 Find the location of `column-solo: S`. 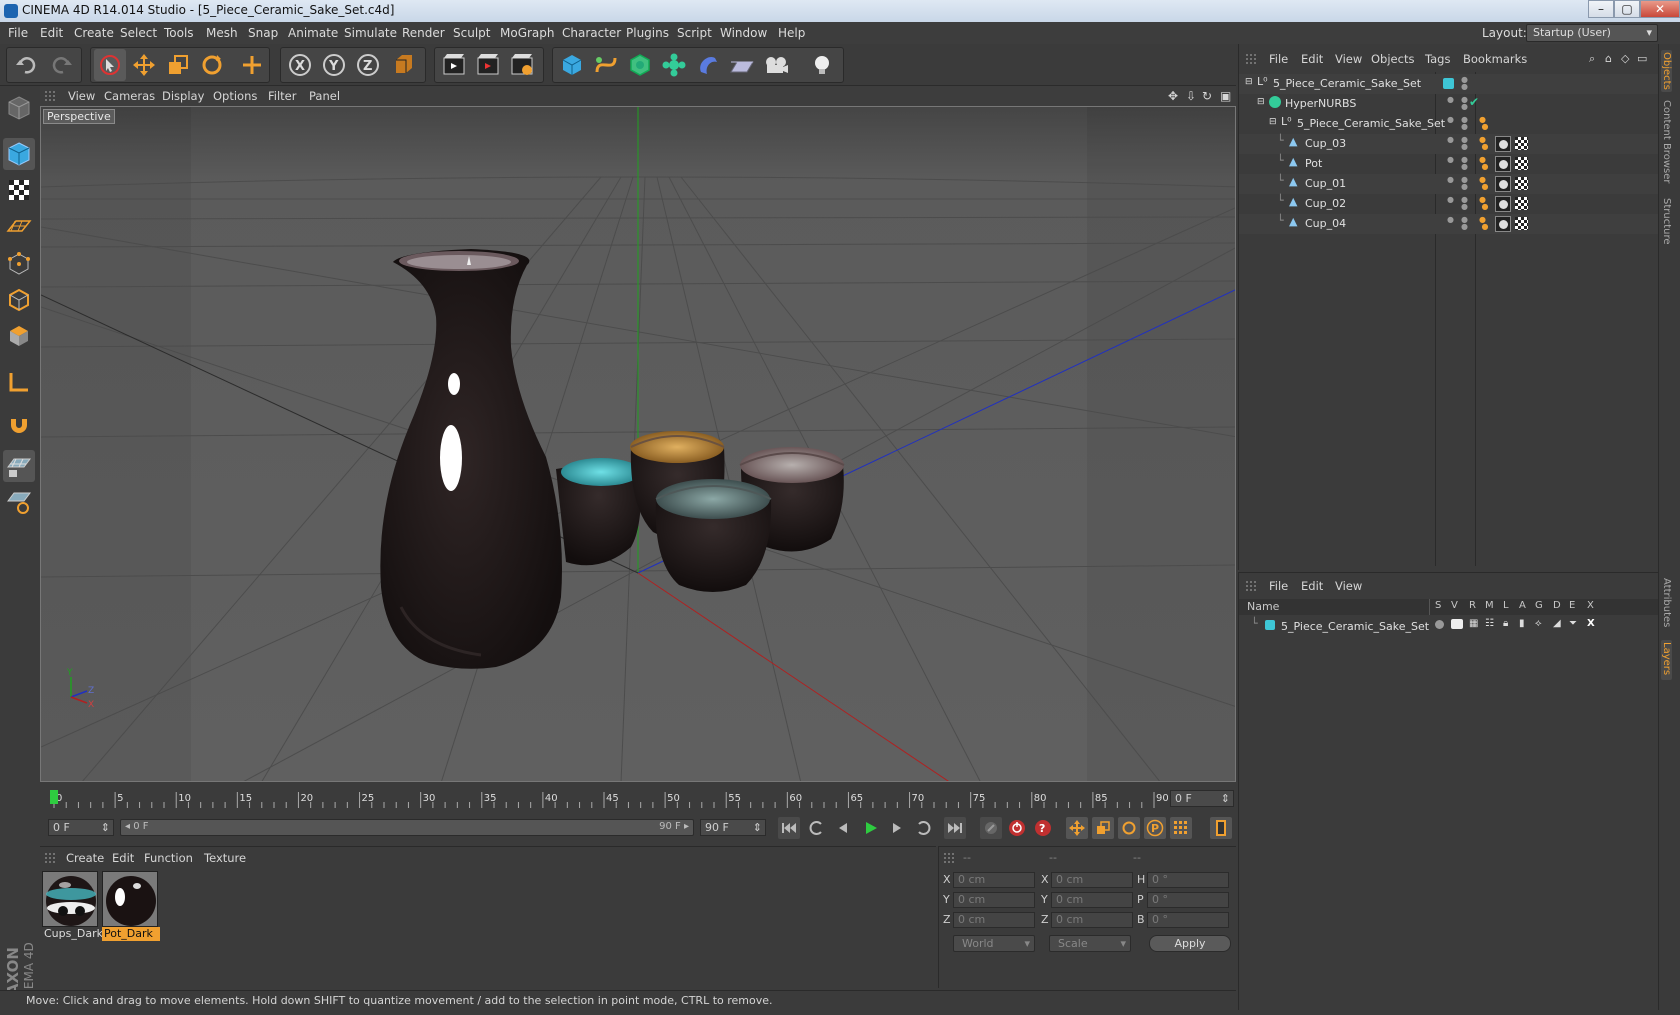

column-solo: S is located at coordinates (1438, 605).